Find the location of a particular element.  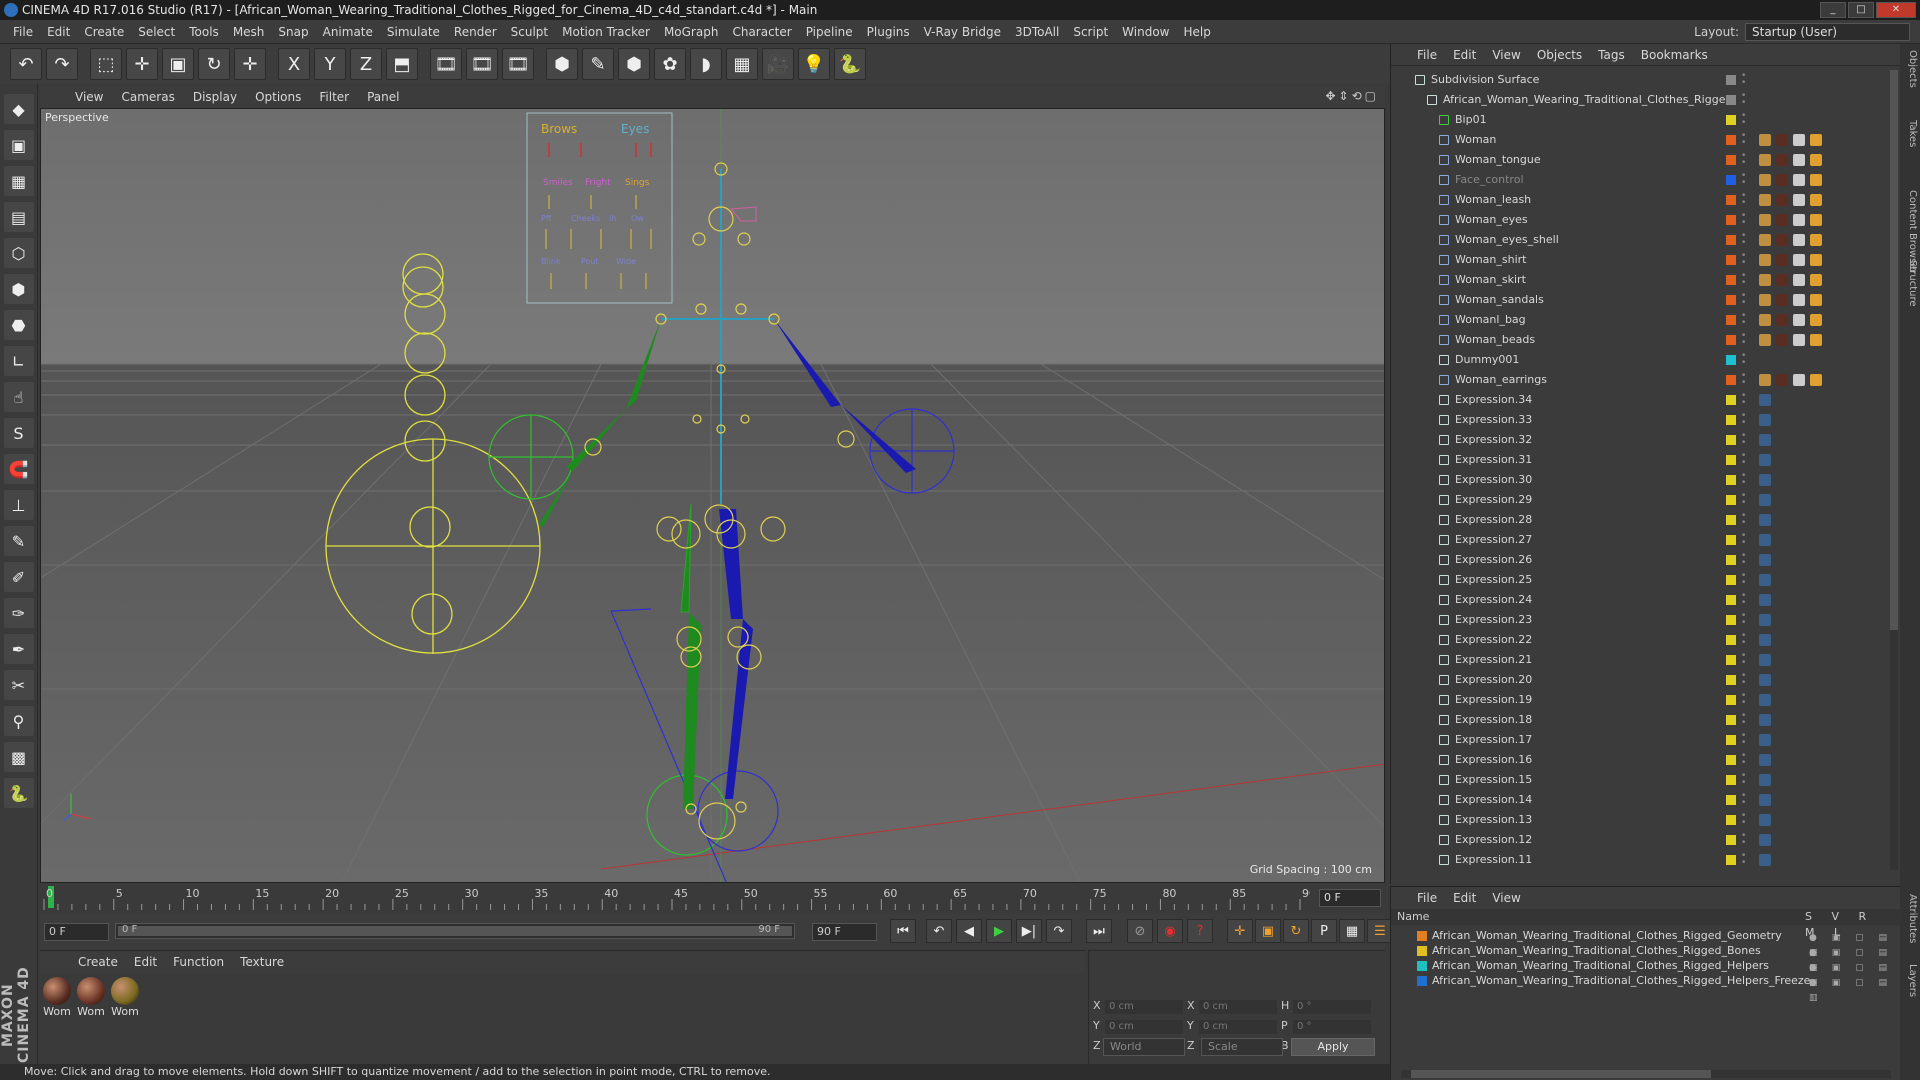

light-icon: 💡 is located at coordinates (814, 64).